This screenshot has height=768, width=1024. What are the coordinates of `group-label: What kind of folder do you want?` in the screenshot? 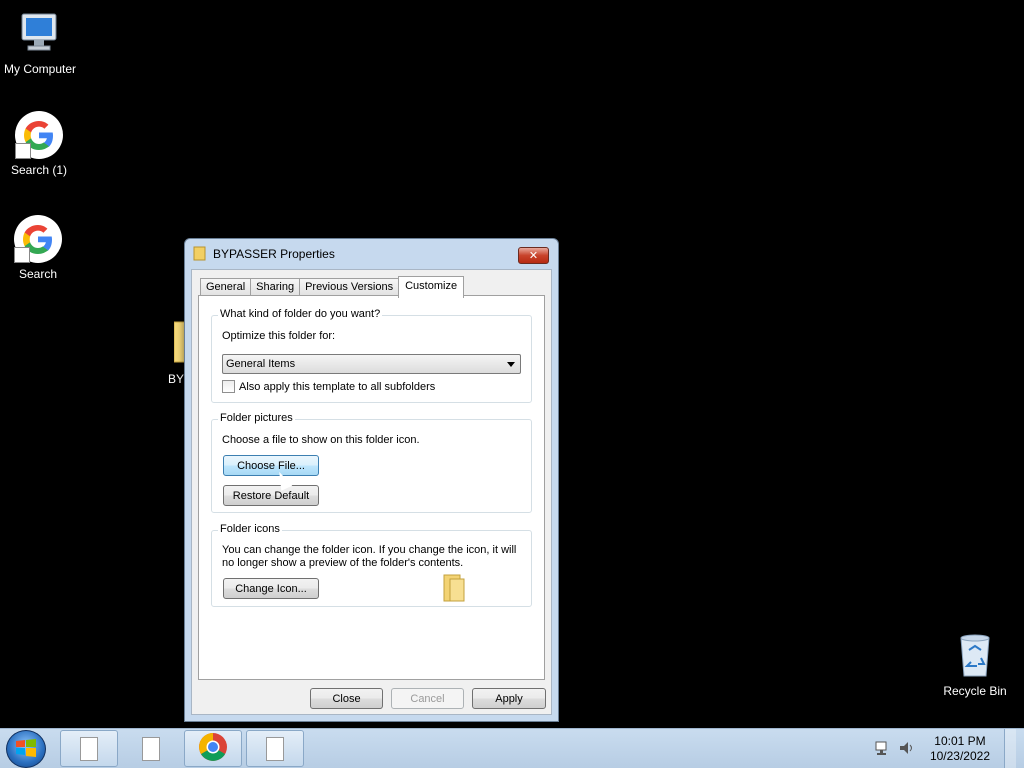 It's located at (300, 314).